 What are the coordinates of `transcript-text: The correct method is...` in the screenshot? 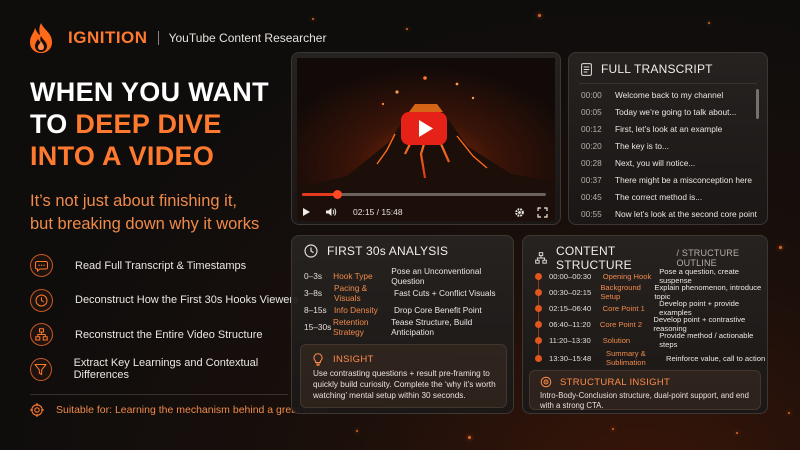 It's located at (659, 197).